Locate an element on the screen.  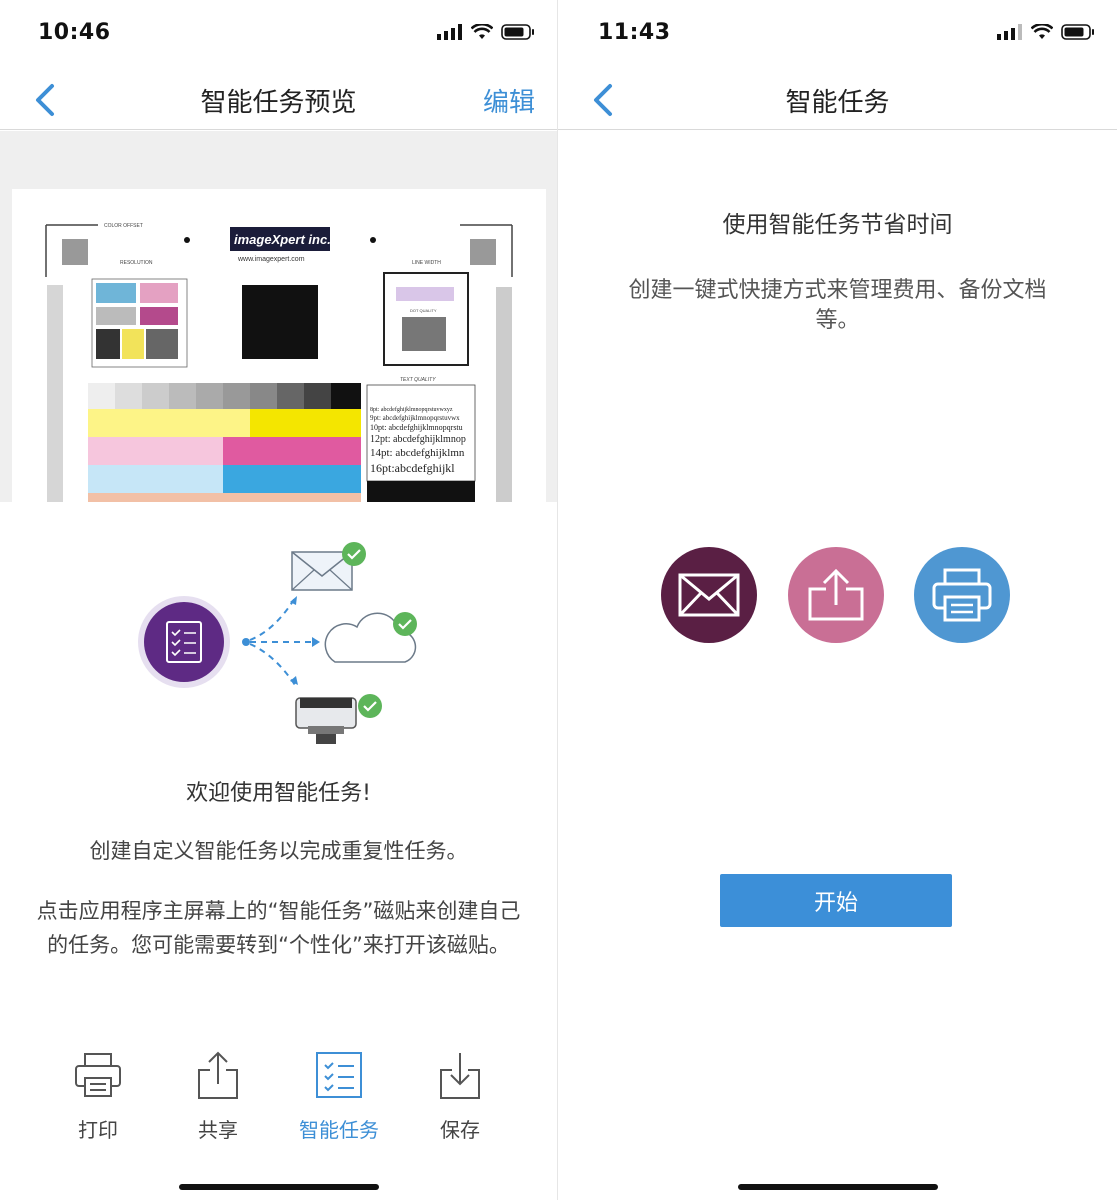
printer-device-icon is located at coordinates (338, 719).